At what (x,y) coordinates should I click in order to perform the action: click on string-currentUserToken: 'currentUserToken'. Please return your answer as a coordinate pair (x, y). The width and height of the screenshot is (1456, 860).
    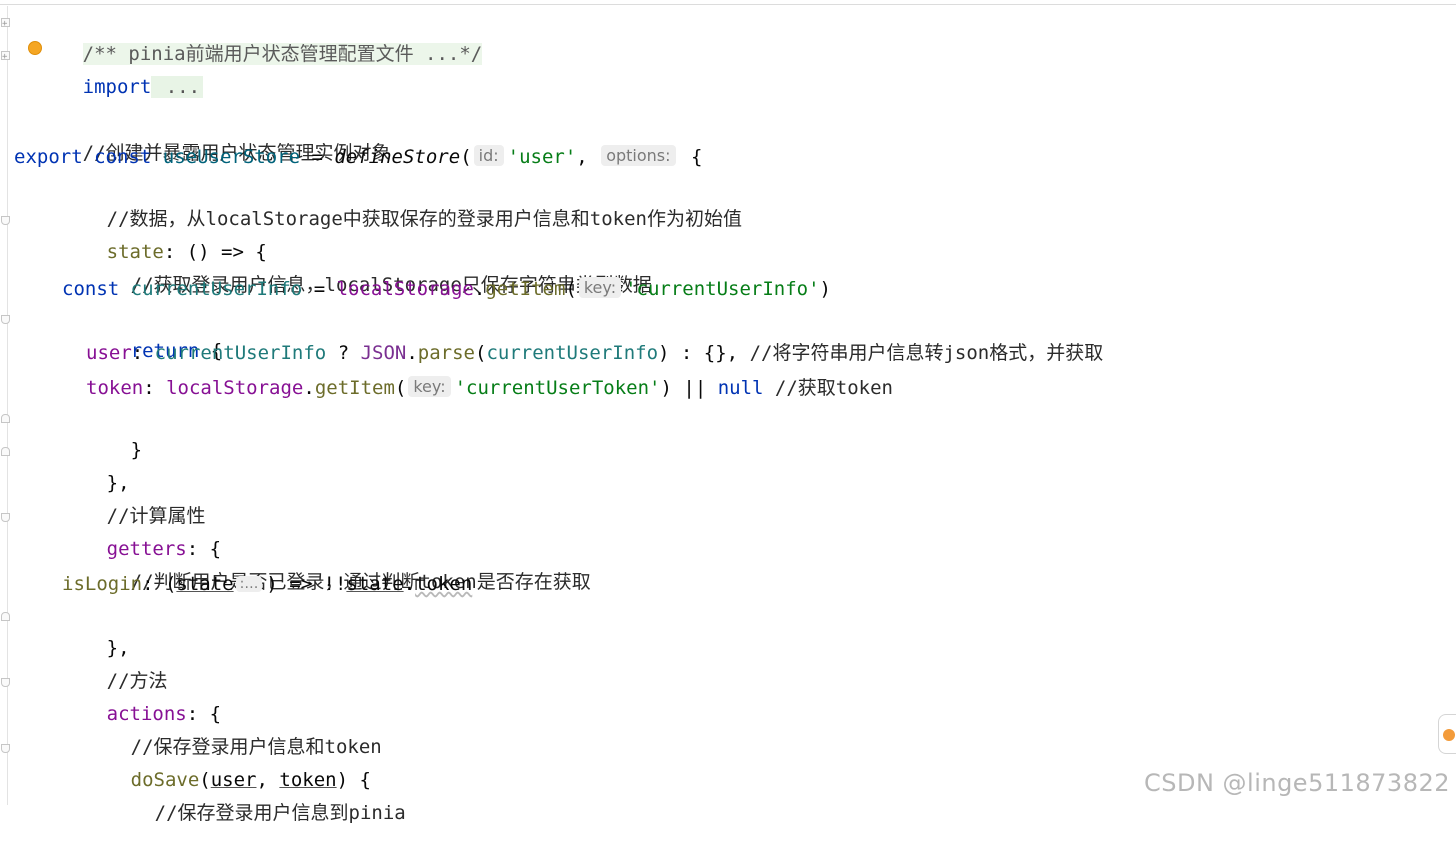
    Looking at the image, I should click on (557, 388).